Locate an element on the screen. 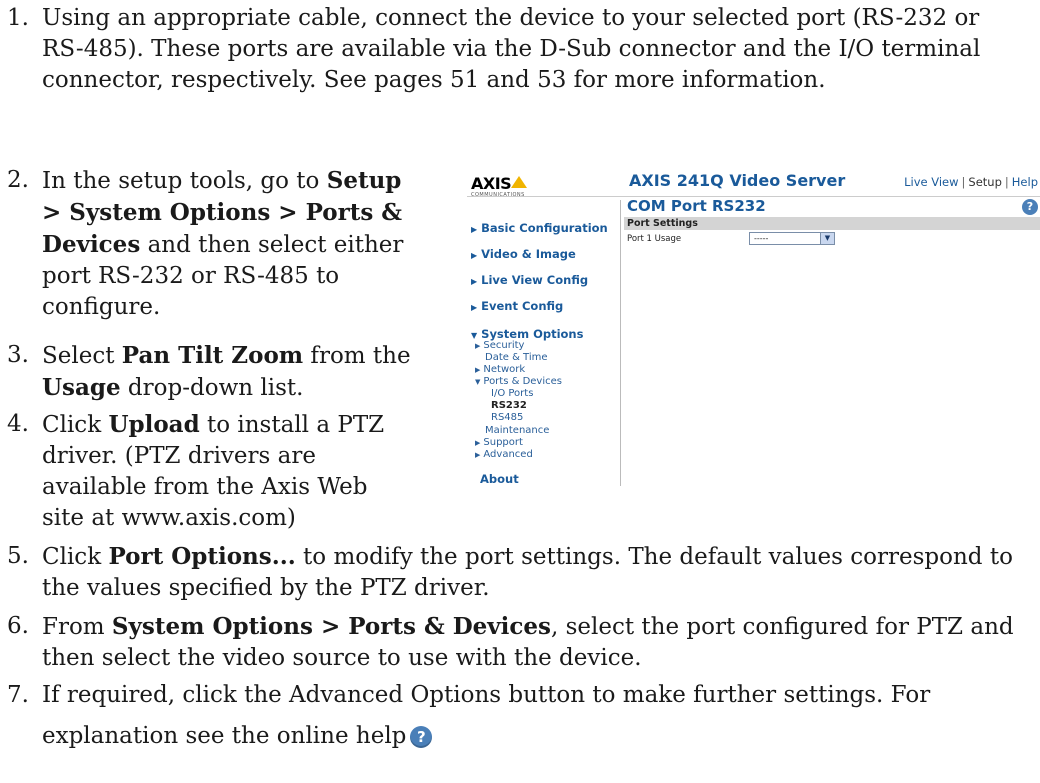  step-4-text: Click is located at coordinates (75, 425).